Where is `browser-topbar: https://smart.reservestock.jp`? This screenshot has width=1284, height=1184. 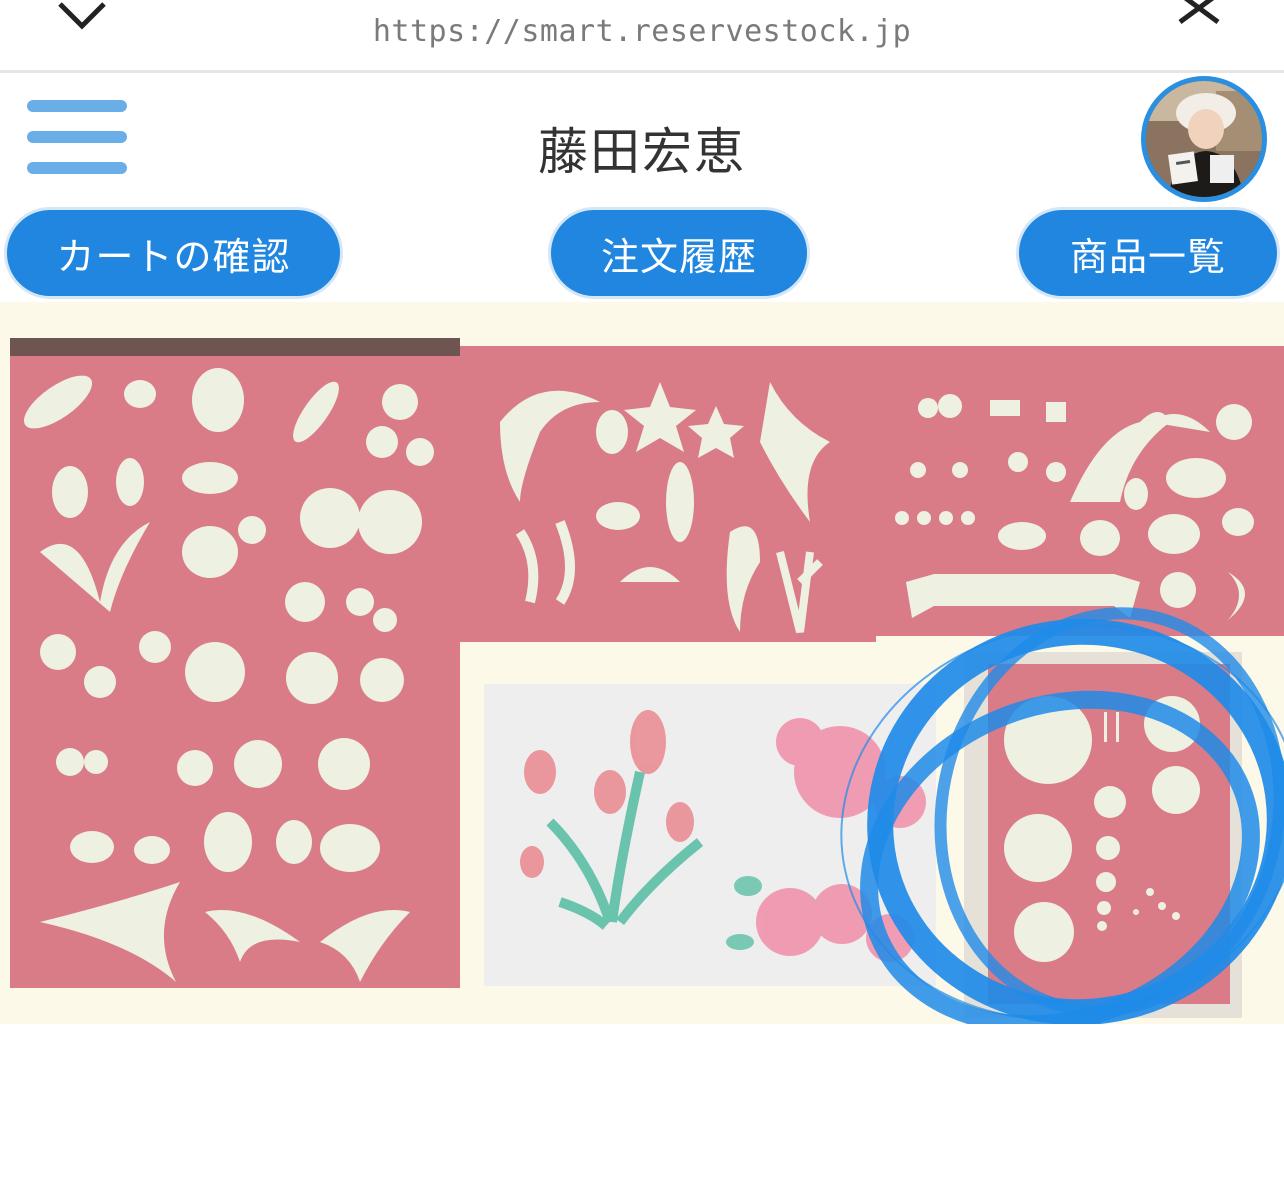 browser-topbar: https://smart.reservestock.jp is located at coordinates (642, 36).